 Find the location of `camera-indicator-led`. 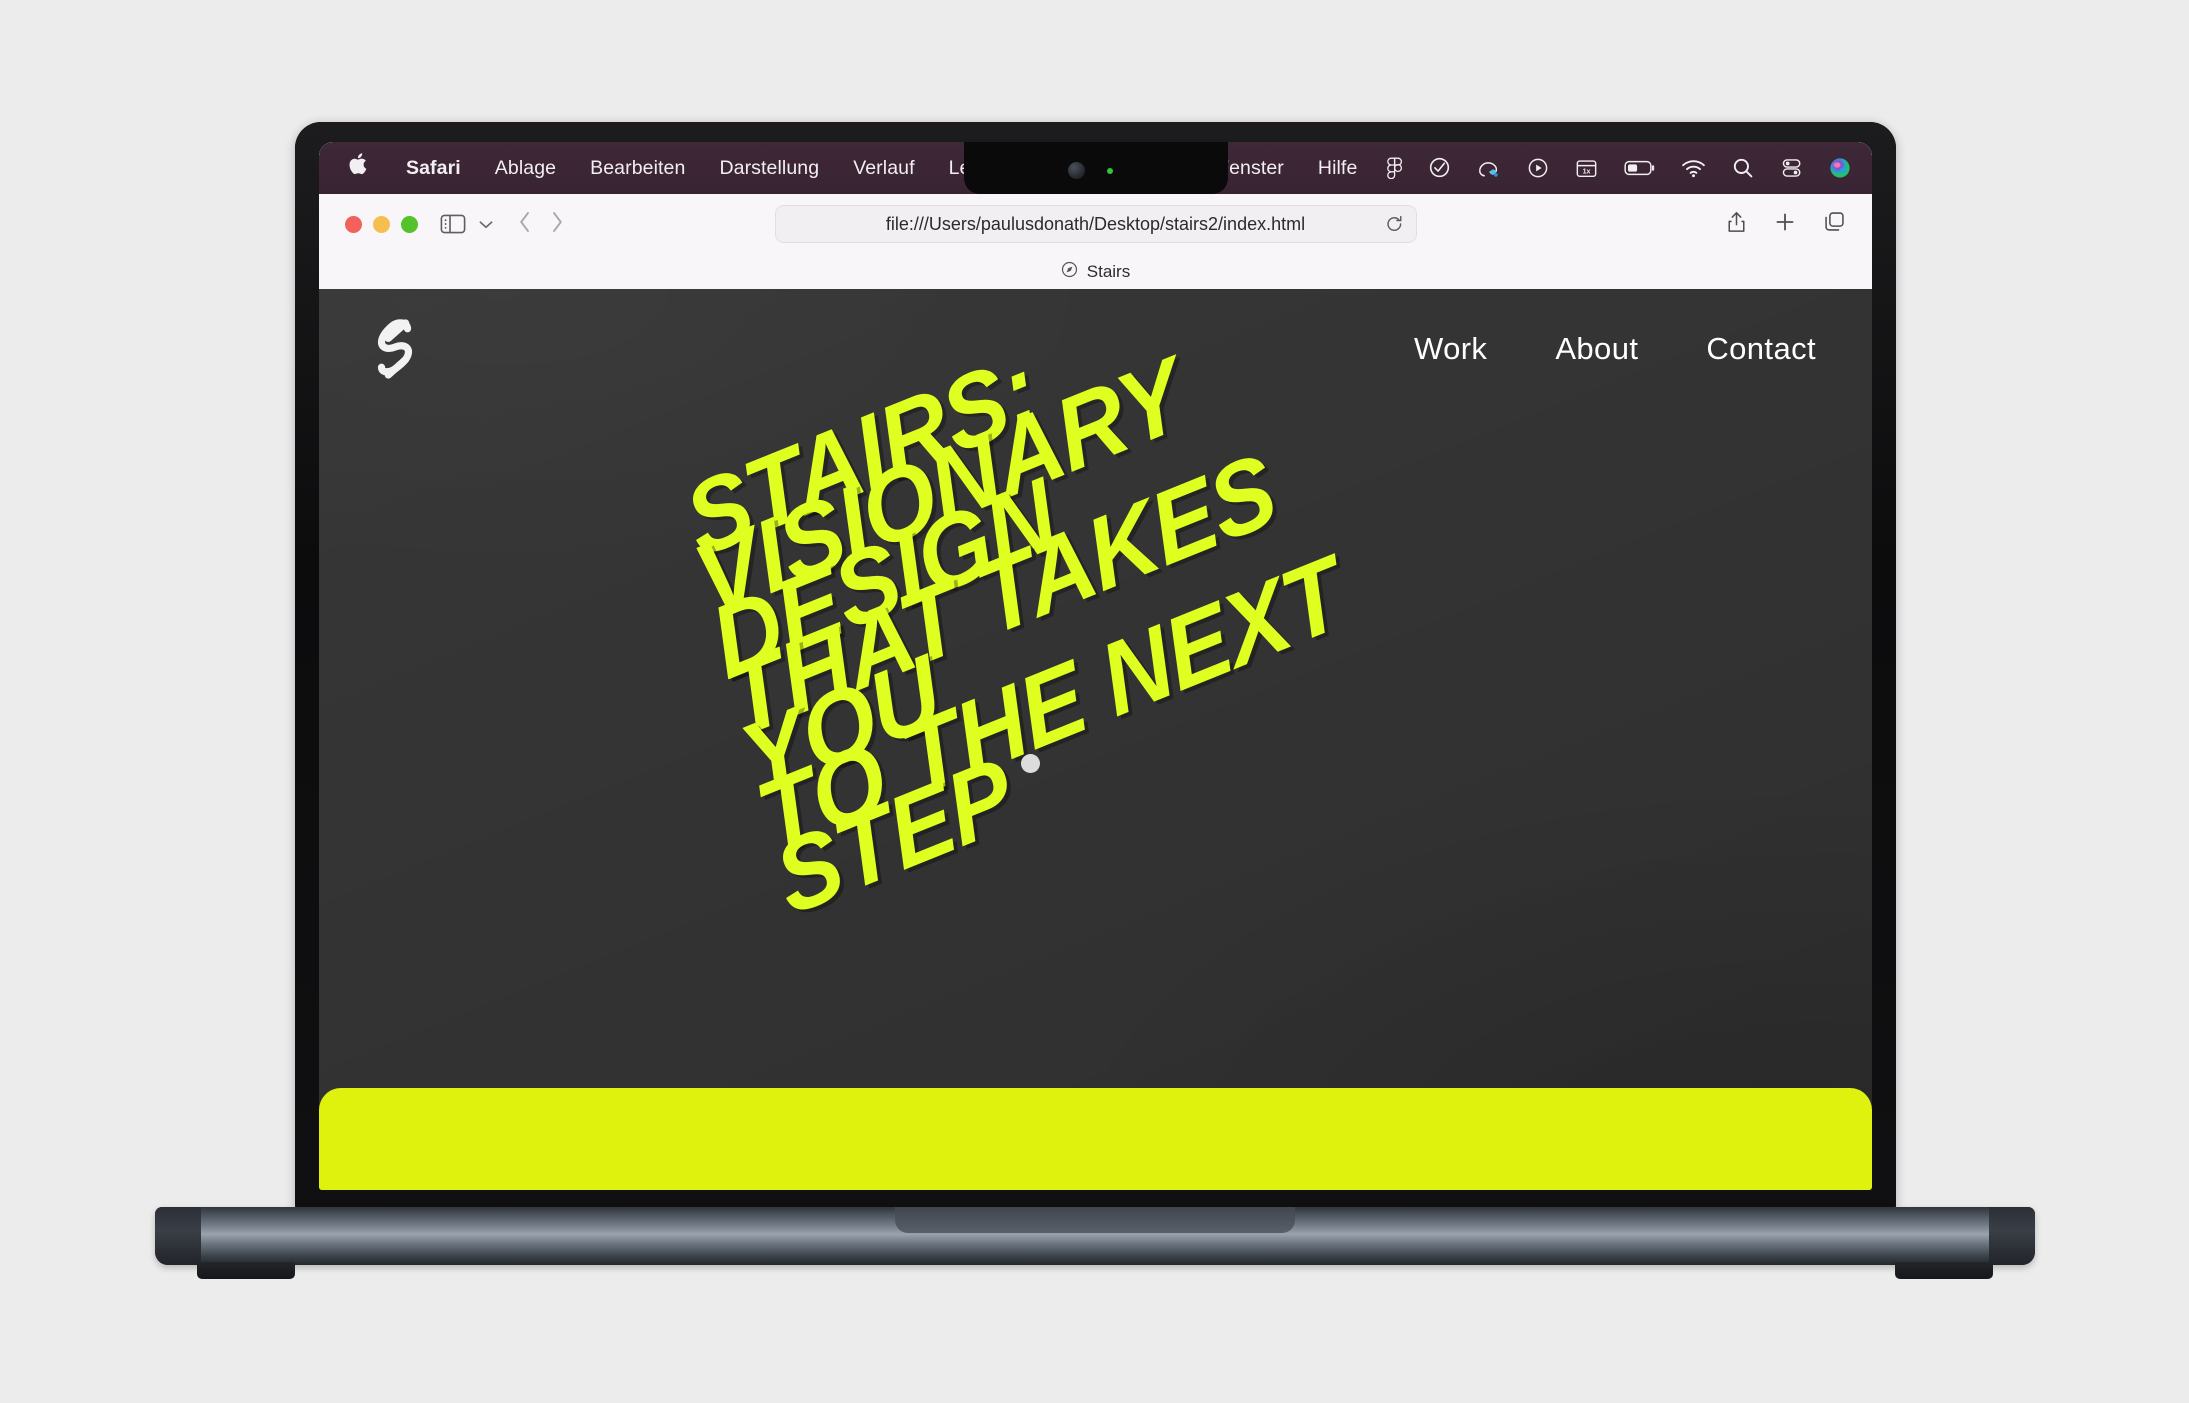

camera-indicator-led is located at coordinates (1109, 171).